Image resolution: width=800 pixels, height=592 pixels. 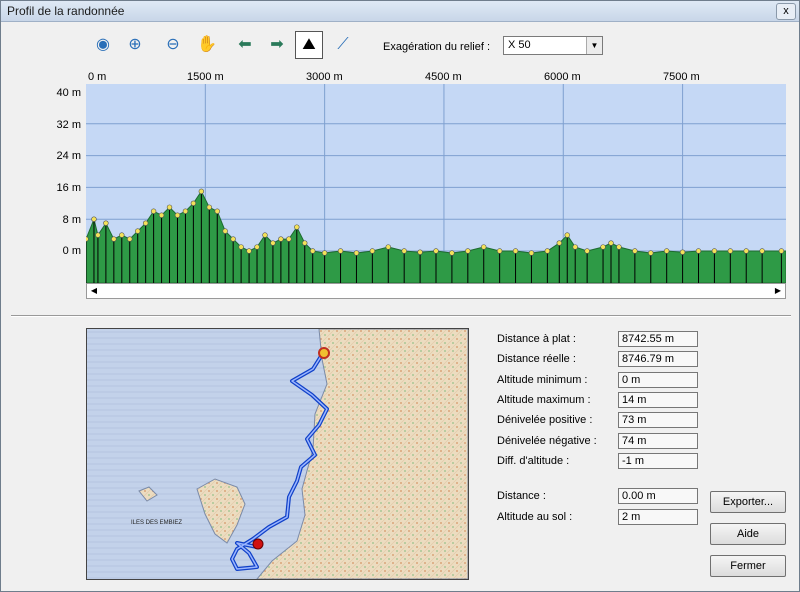 I want to click on title-bar: Profil de la randonnée x, so click(x=400, y=11).